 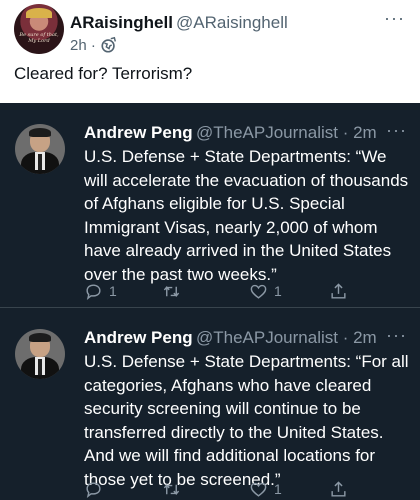 I want to click on display-name: ARaisinghell, so click(x=121, y=23).